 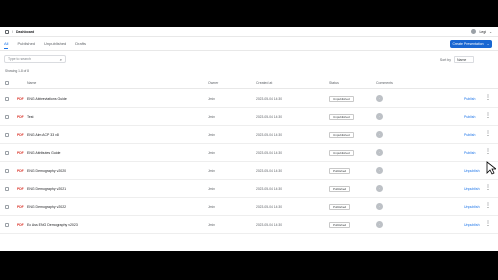 I want to click on sort-select: Name, so click(x=464, y=59).